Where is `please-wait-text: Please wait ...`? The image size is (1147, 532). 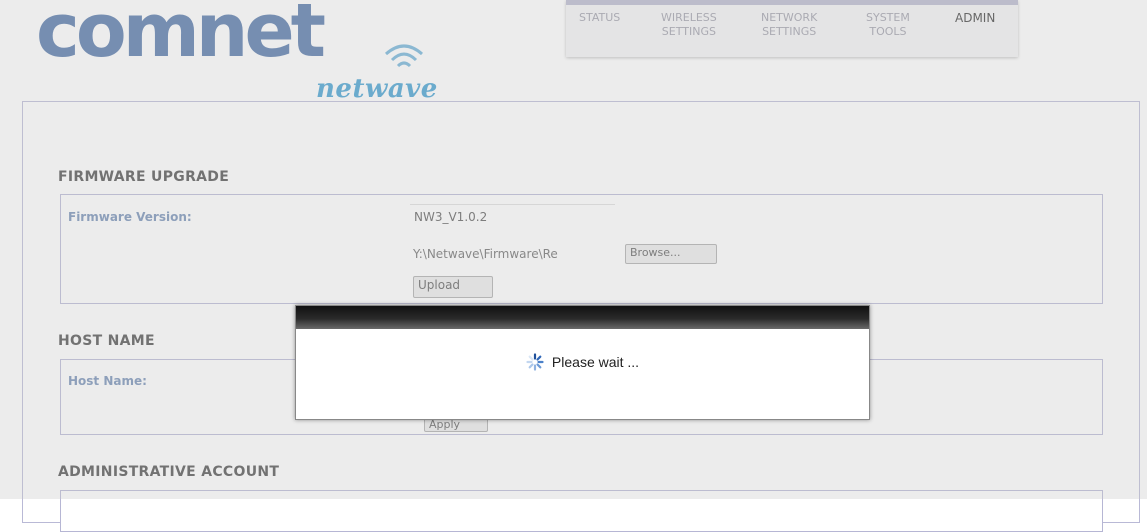 please-wait-text: Please wait ... is located at coordinates (595, 362).